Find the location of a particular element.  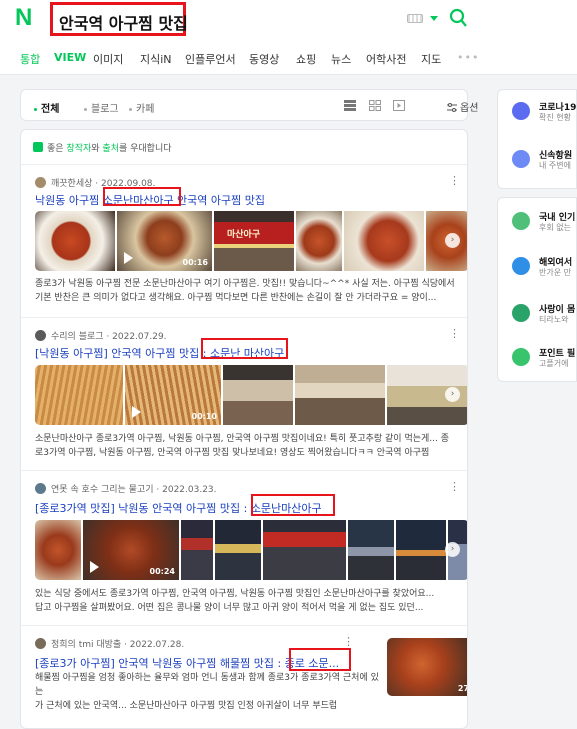

noodle-photo is located at coordinates (79, 395).